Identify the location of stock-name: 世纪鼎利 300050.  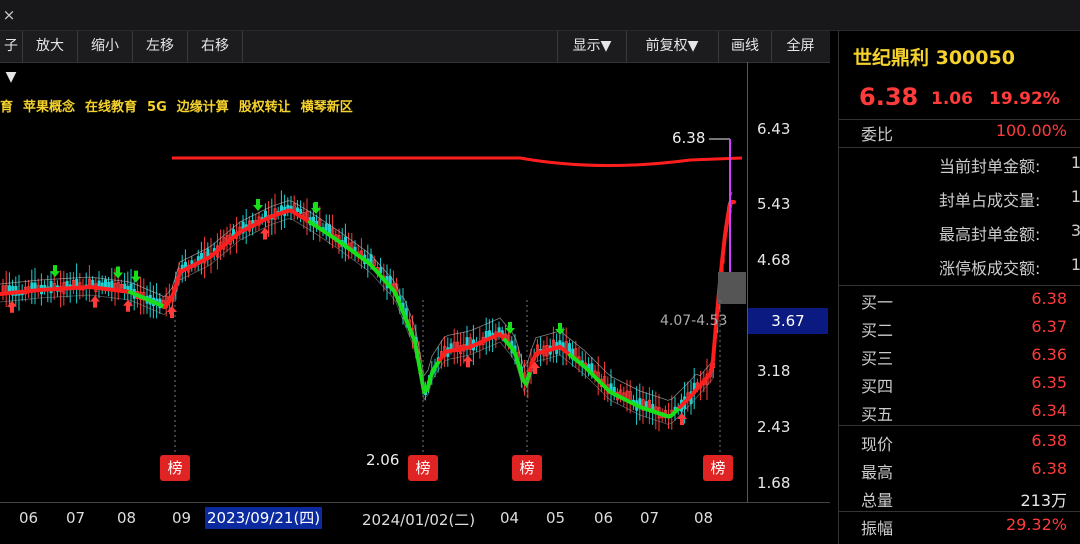
(934, 58).